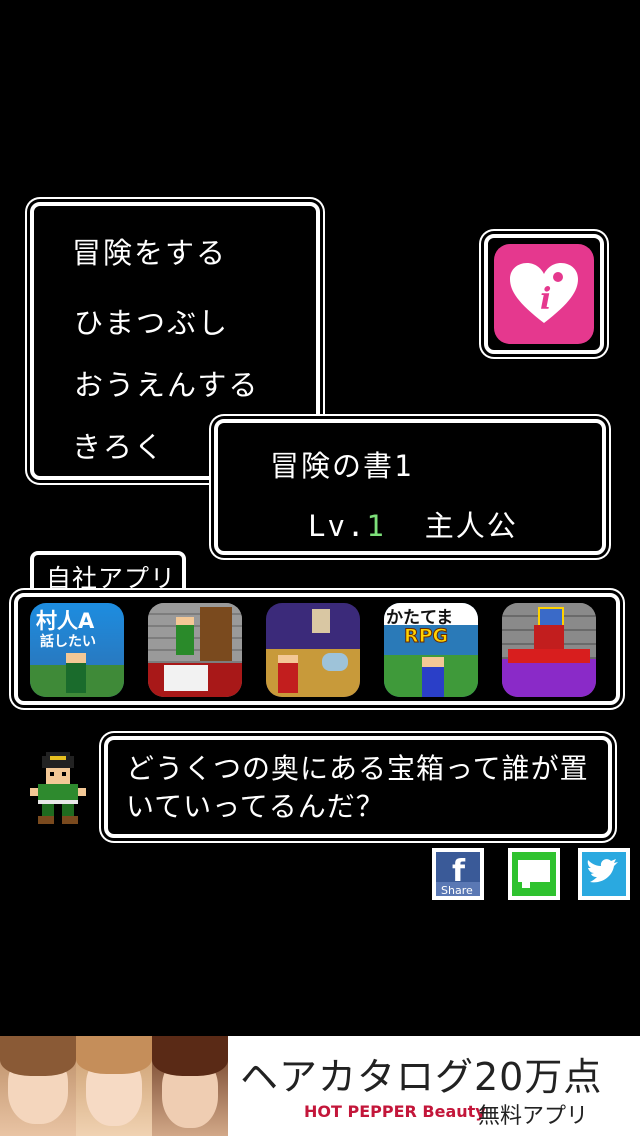  Describe the element at coordinates (471, 526) in the screenshot. I see `character-name: 主人公` at that location.